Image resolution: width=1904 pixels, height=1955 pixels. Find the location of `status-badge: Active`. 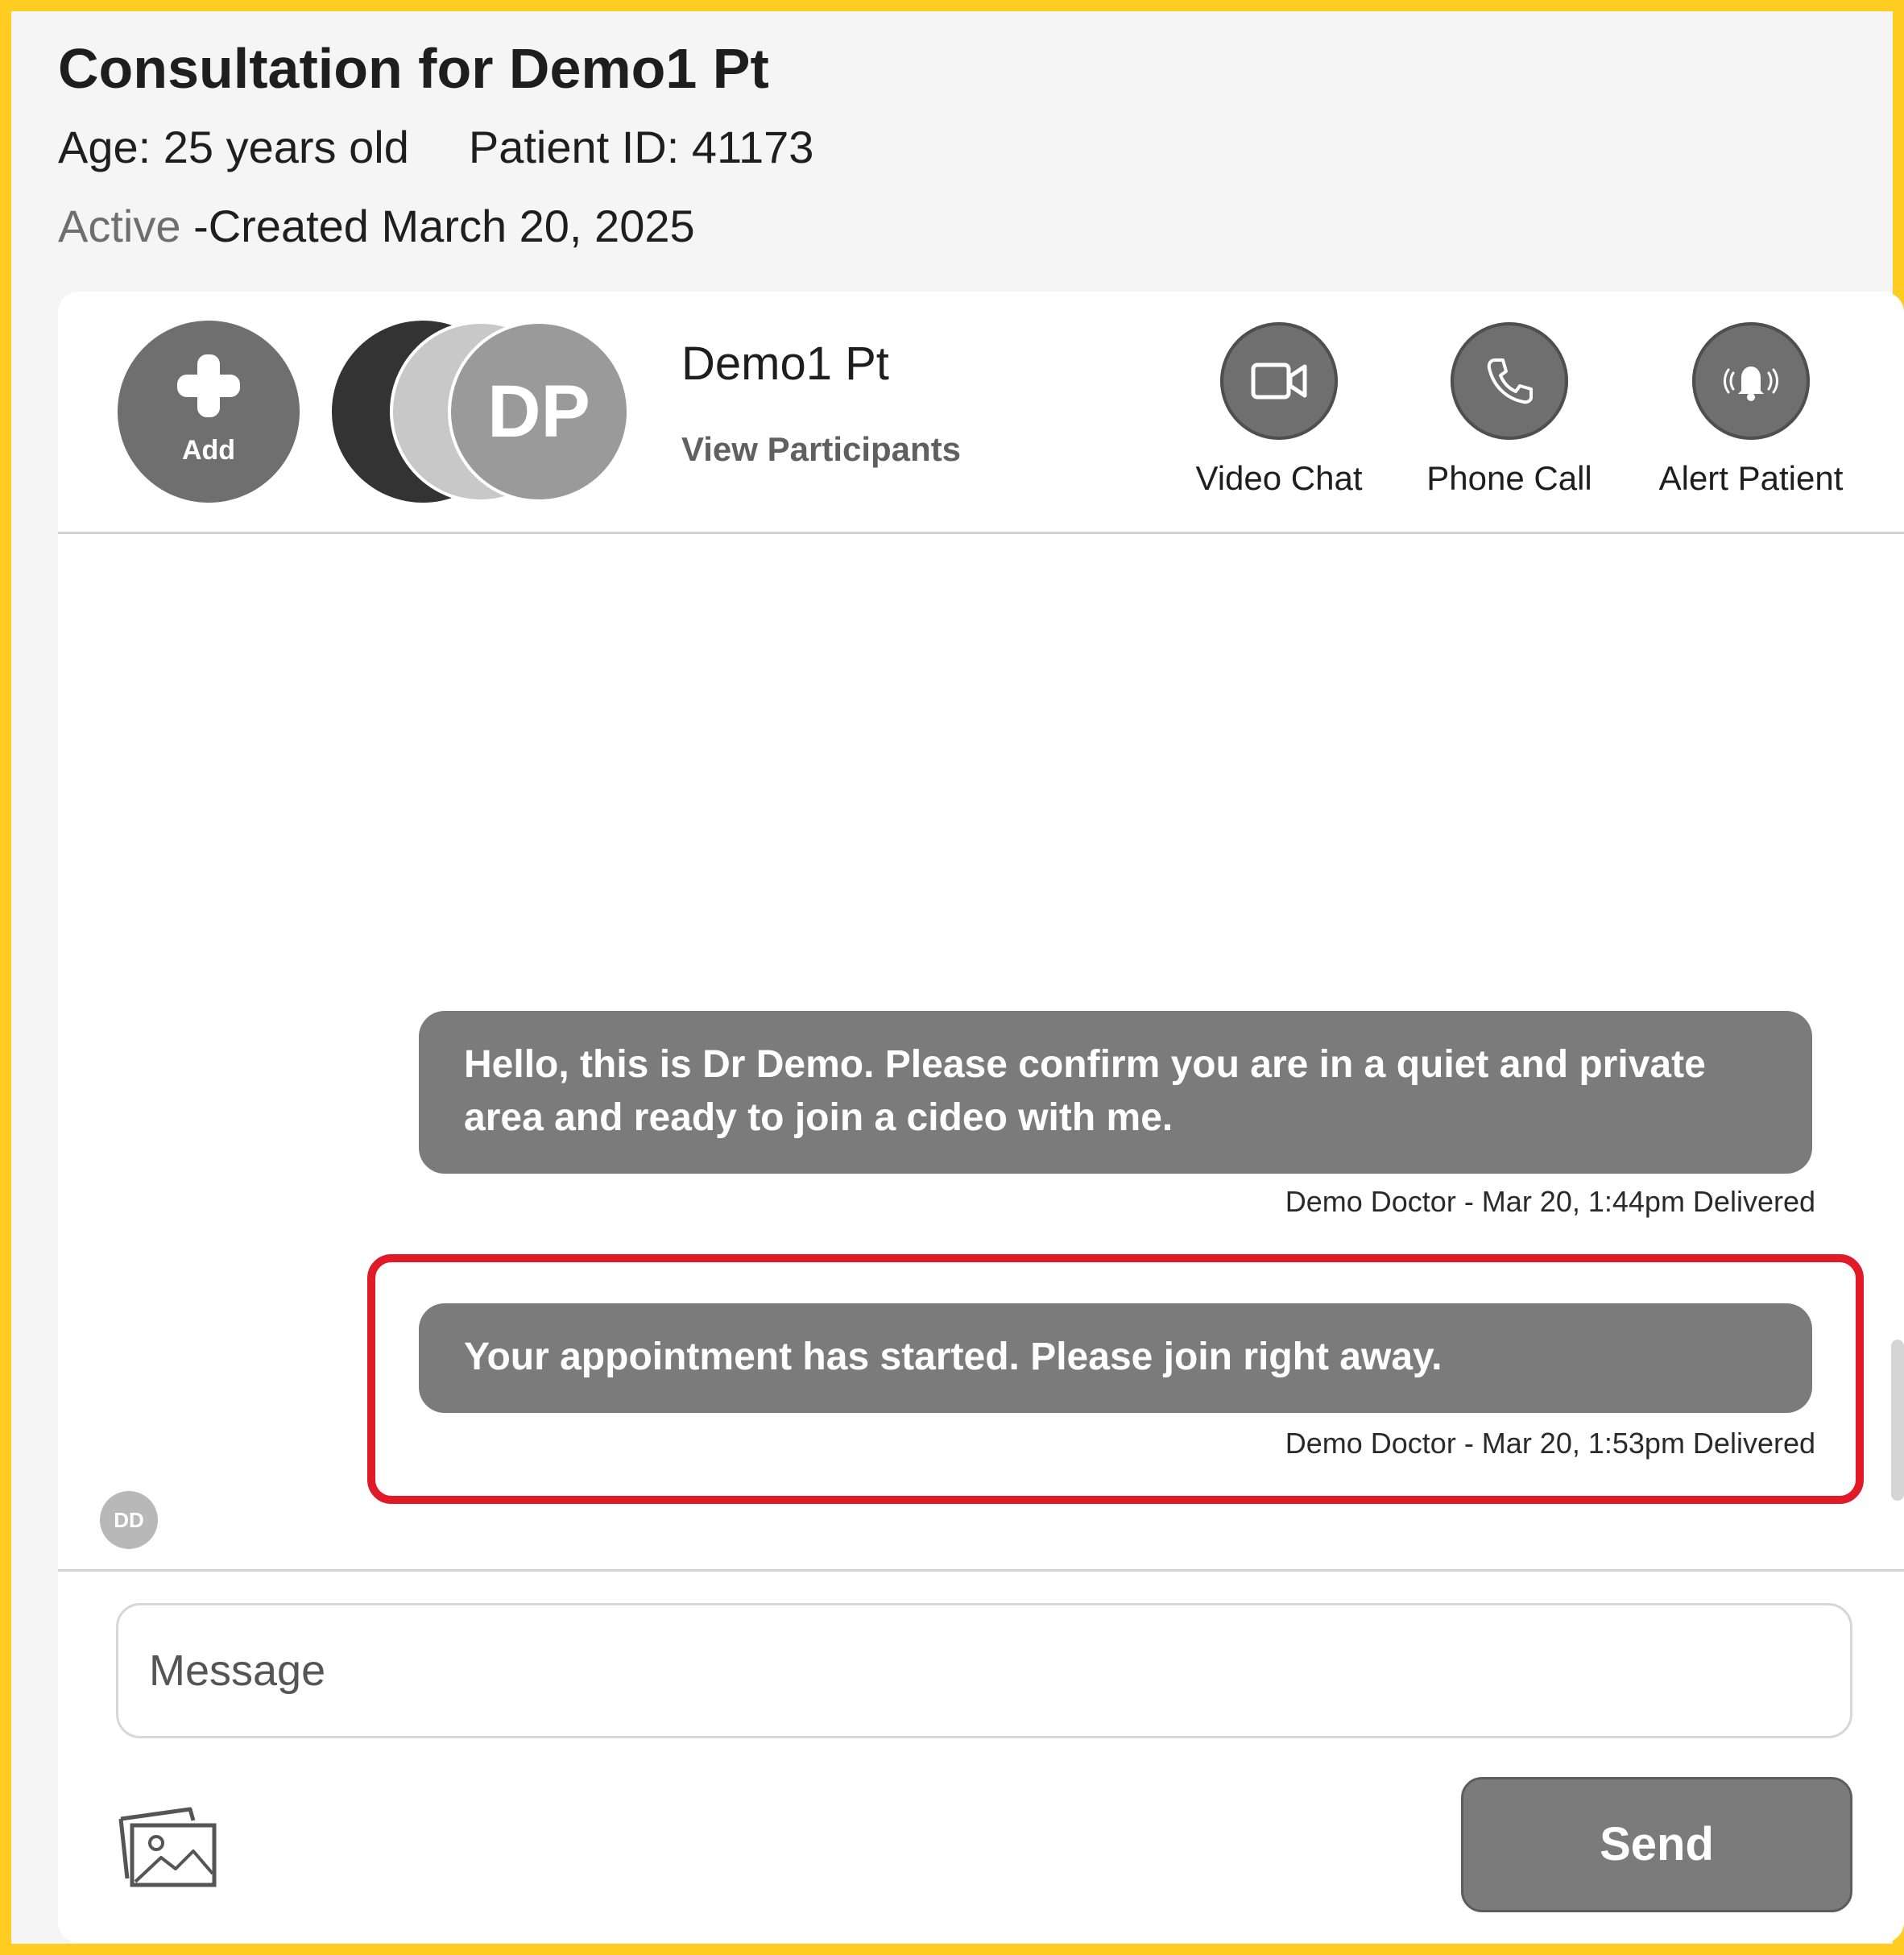

status-badge: Active is located at coordinates (120, 226).